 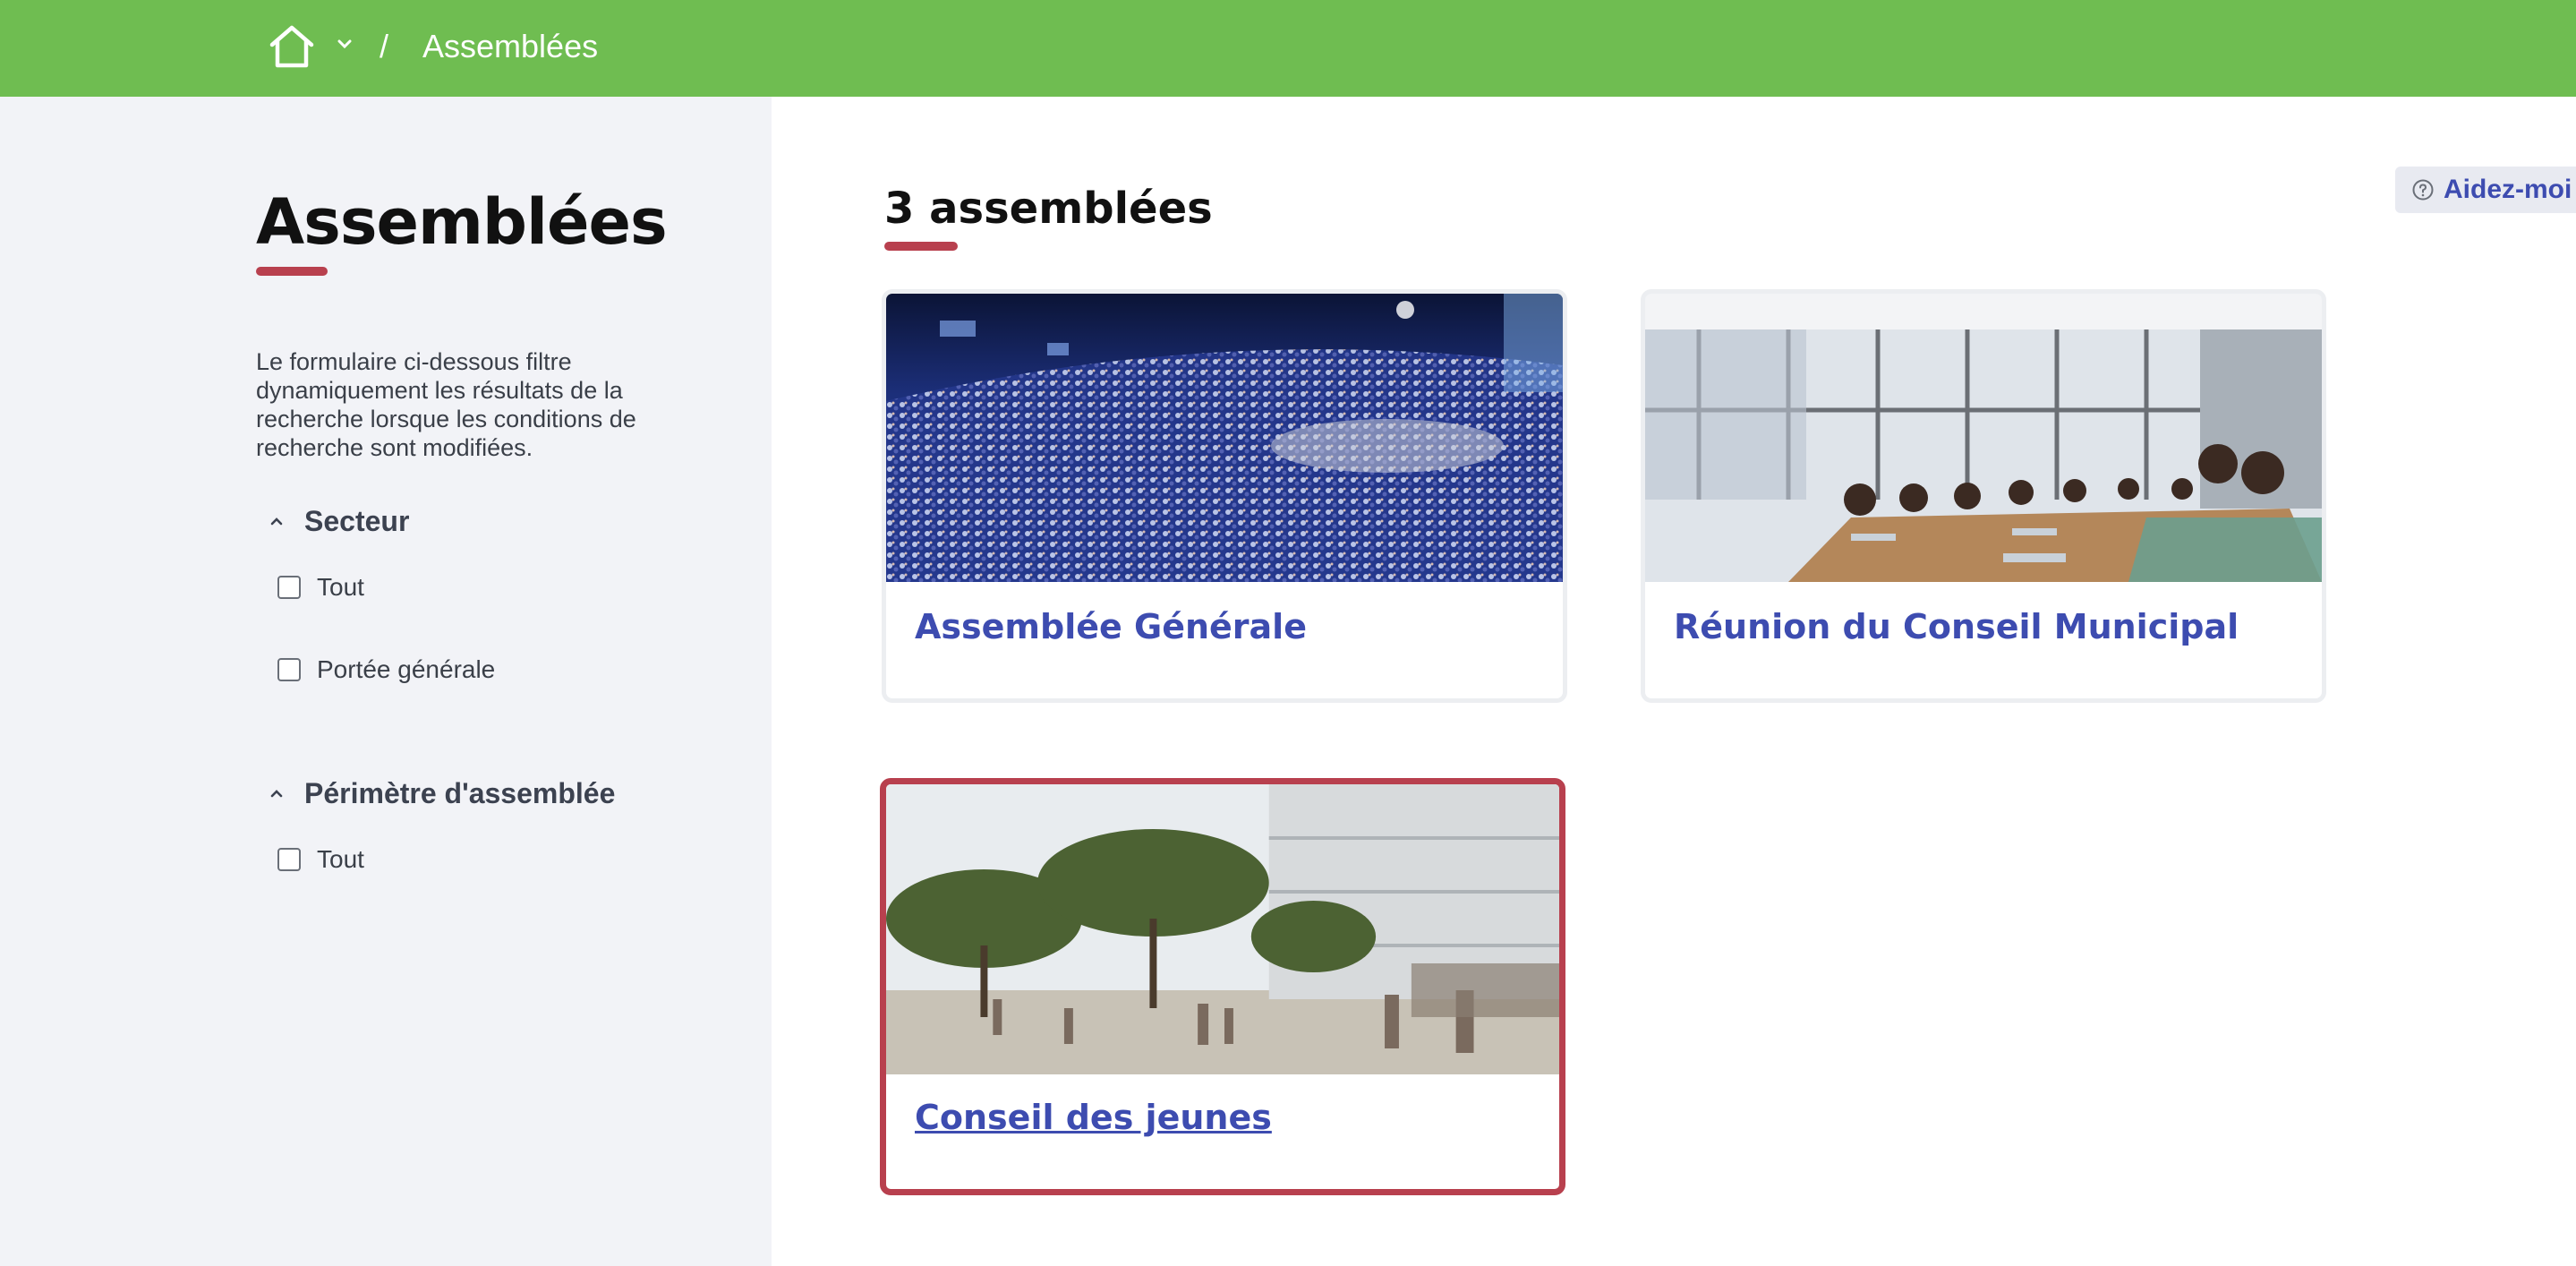 What do you see at coordinates (1093, 1117) in the screenshot?
I see `card-title: Conseil des jeunes` at bounding box center [1093, 1117].